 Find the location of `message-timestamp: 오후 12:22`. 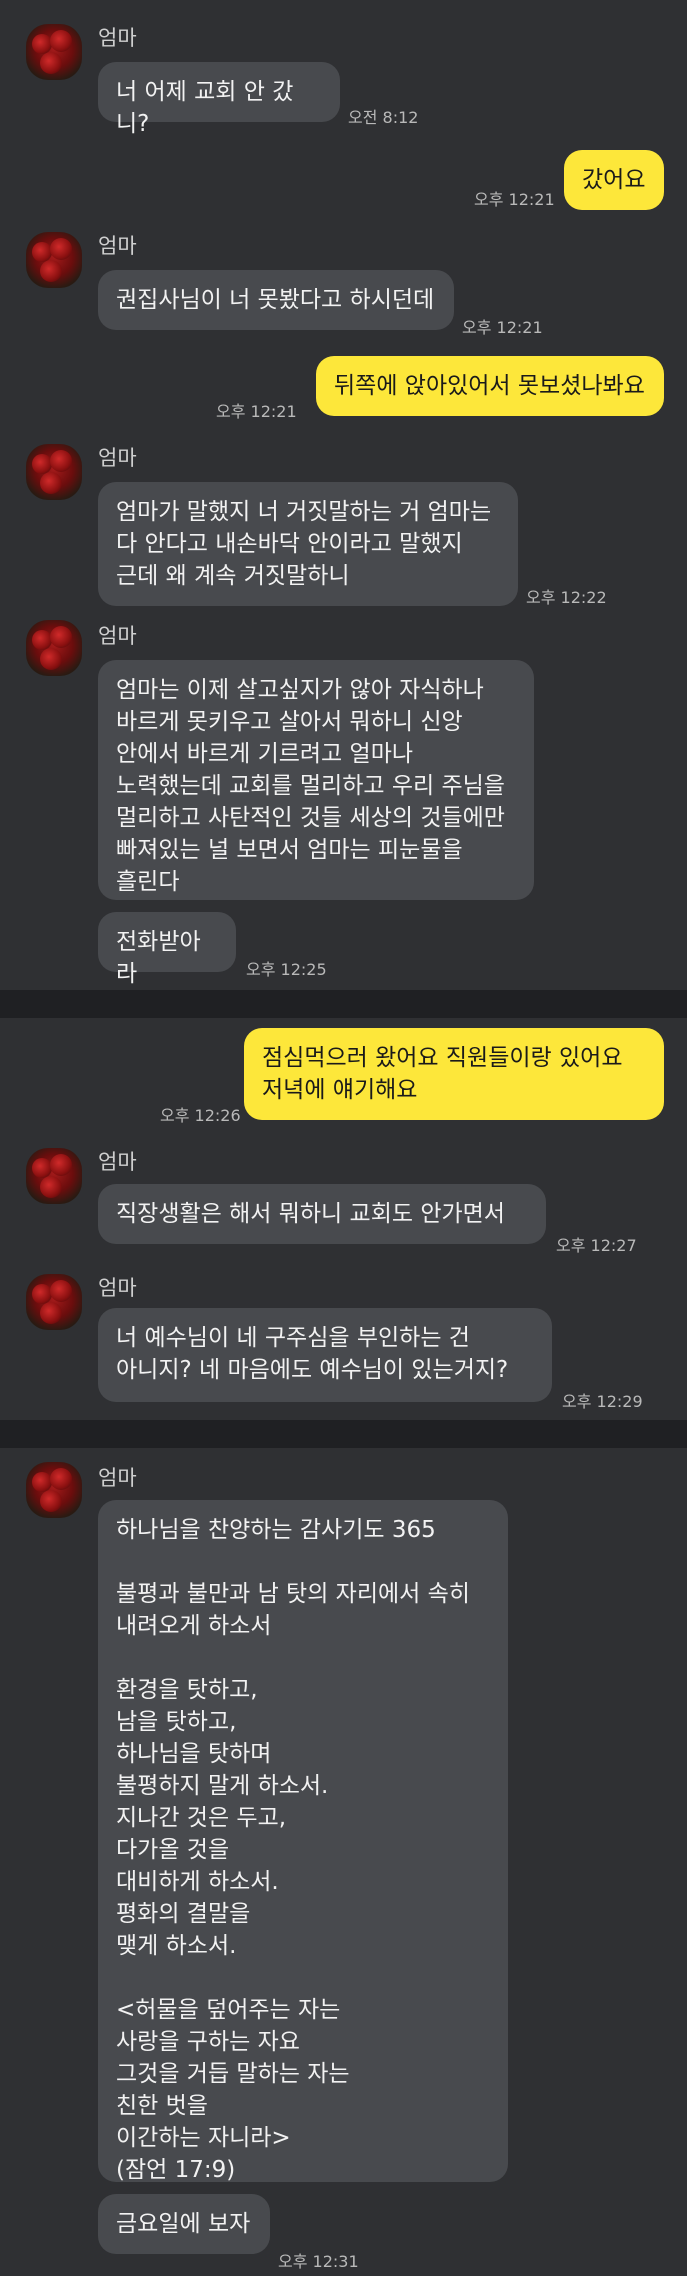

message-timestamp: 오후 12:22 is located at coordinates (566, 597).